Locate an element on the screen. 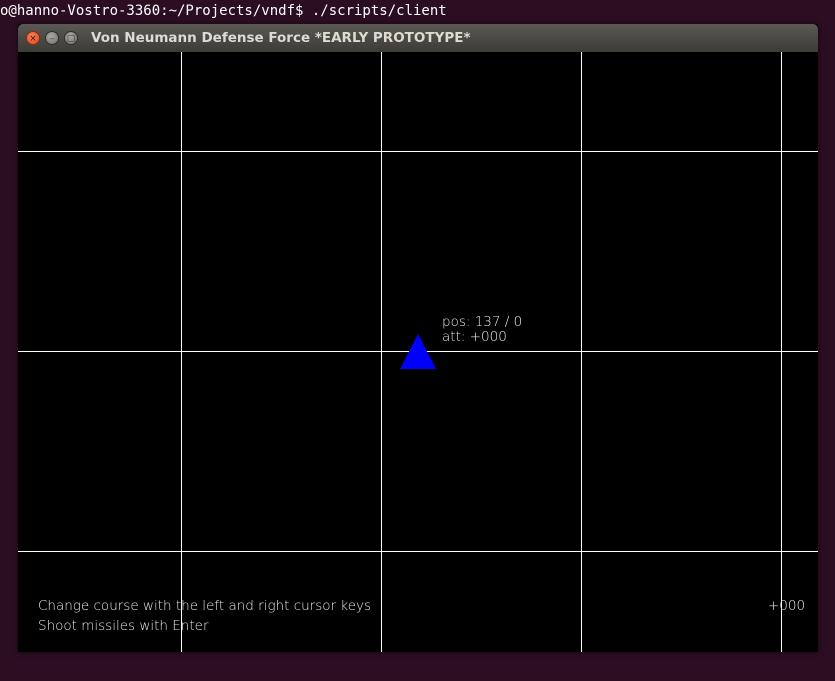  player-ship-icon is located at coordinates (418, 351).